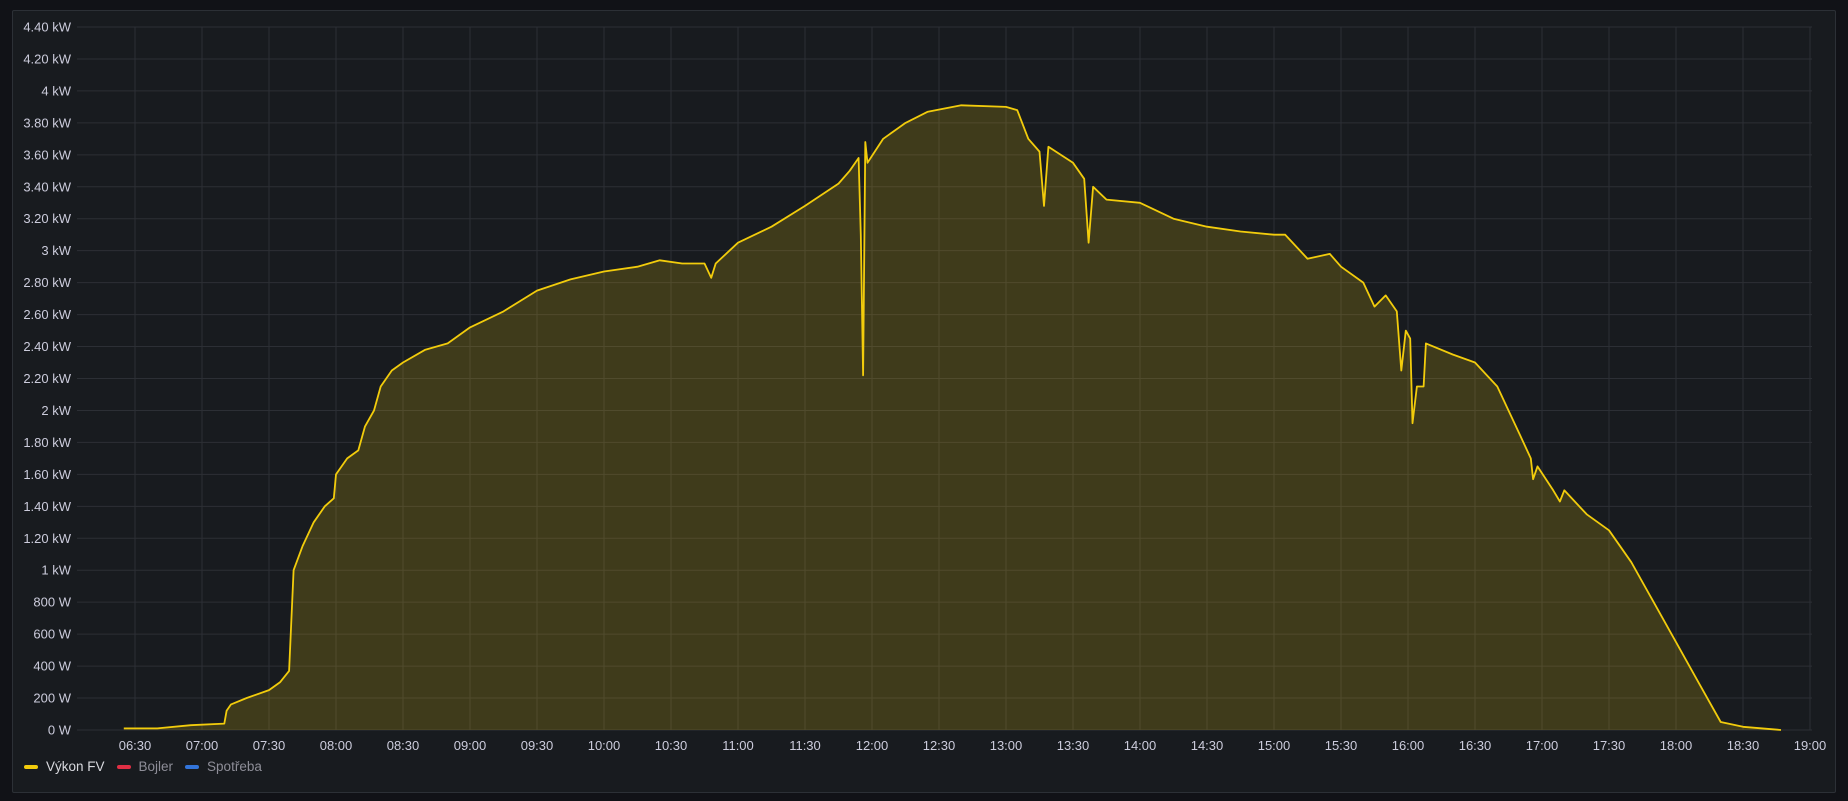 The height and width of the screenshot is (801, 1848). I want to click on x-tick-label: 12:00, so click(872, 745).